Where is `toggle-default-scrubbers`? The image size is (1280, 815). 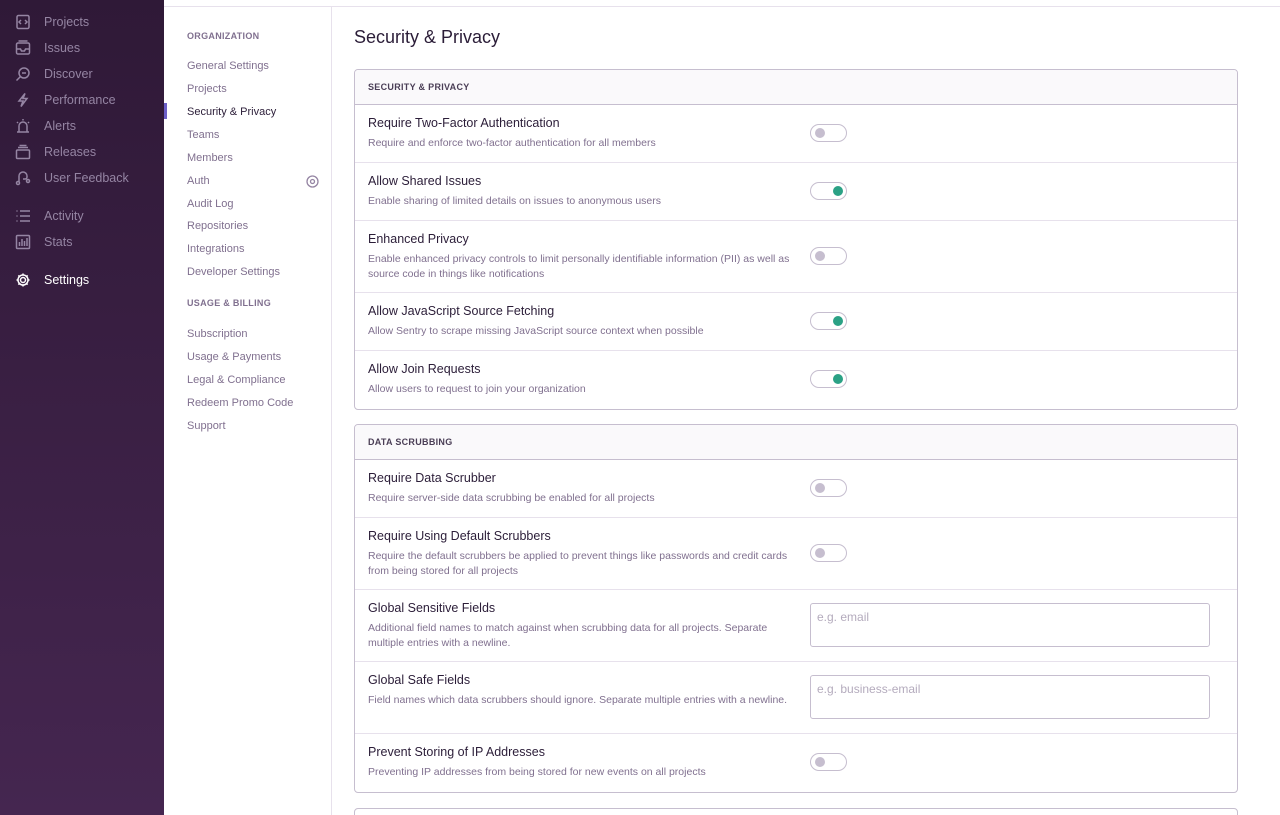
toggle-default-scrubbers is located at coordinates (828, 553).